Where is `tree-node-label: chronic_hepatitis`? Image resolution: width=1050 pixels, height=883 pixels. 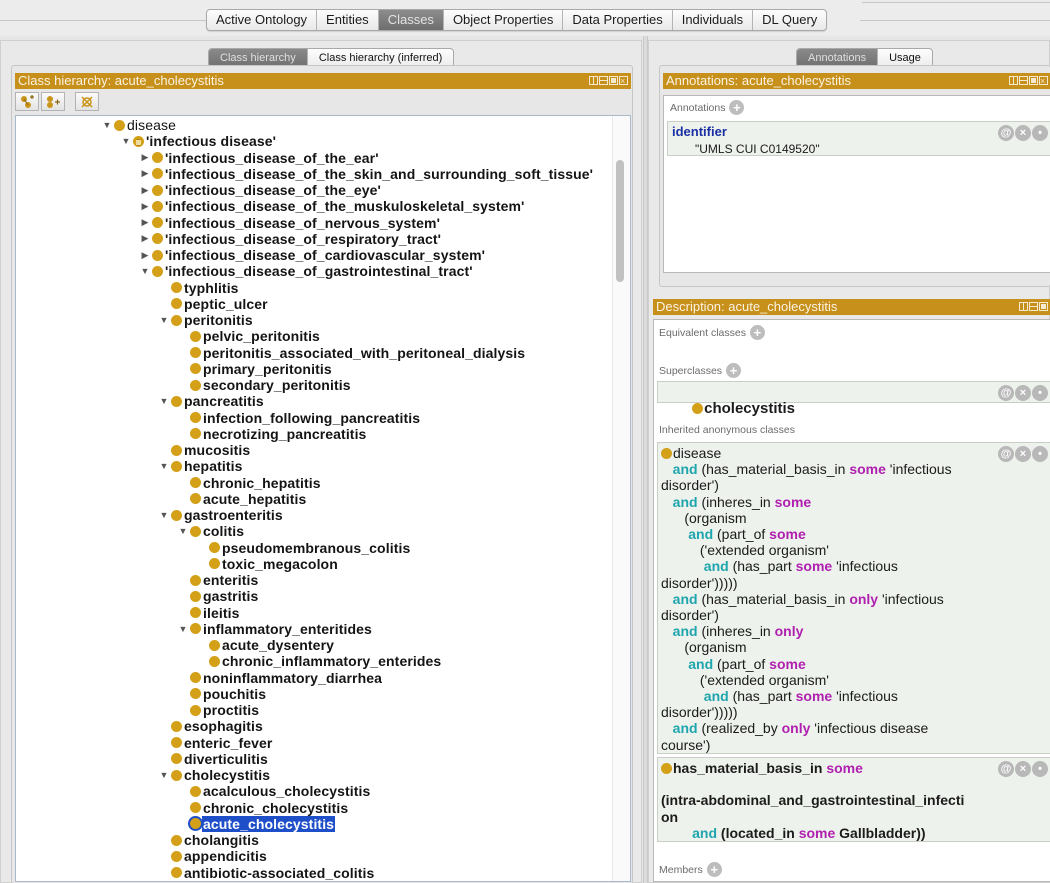
tree-node-label: chronic_hepatitis is located at coordinates (262, 483).